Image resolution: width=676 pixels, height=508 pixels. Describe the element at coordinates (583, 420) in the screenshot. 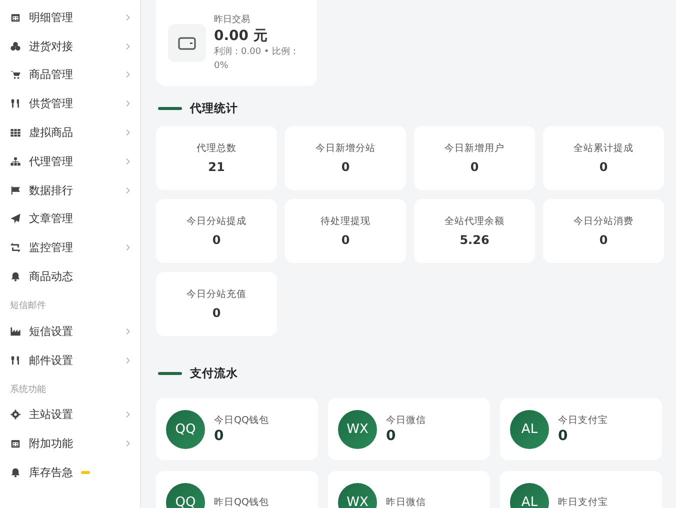

I see `payment-label: 今日支付宝` at that location.